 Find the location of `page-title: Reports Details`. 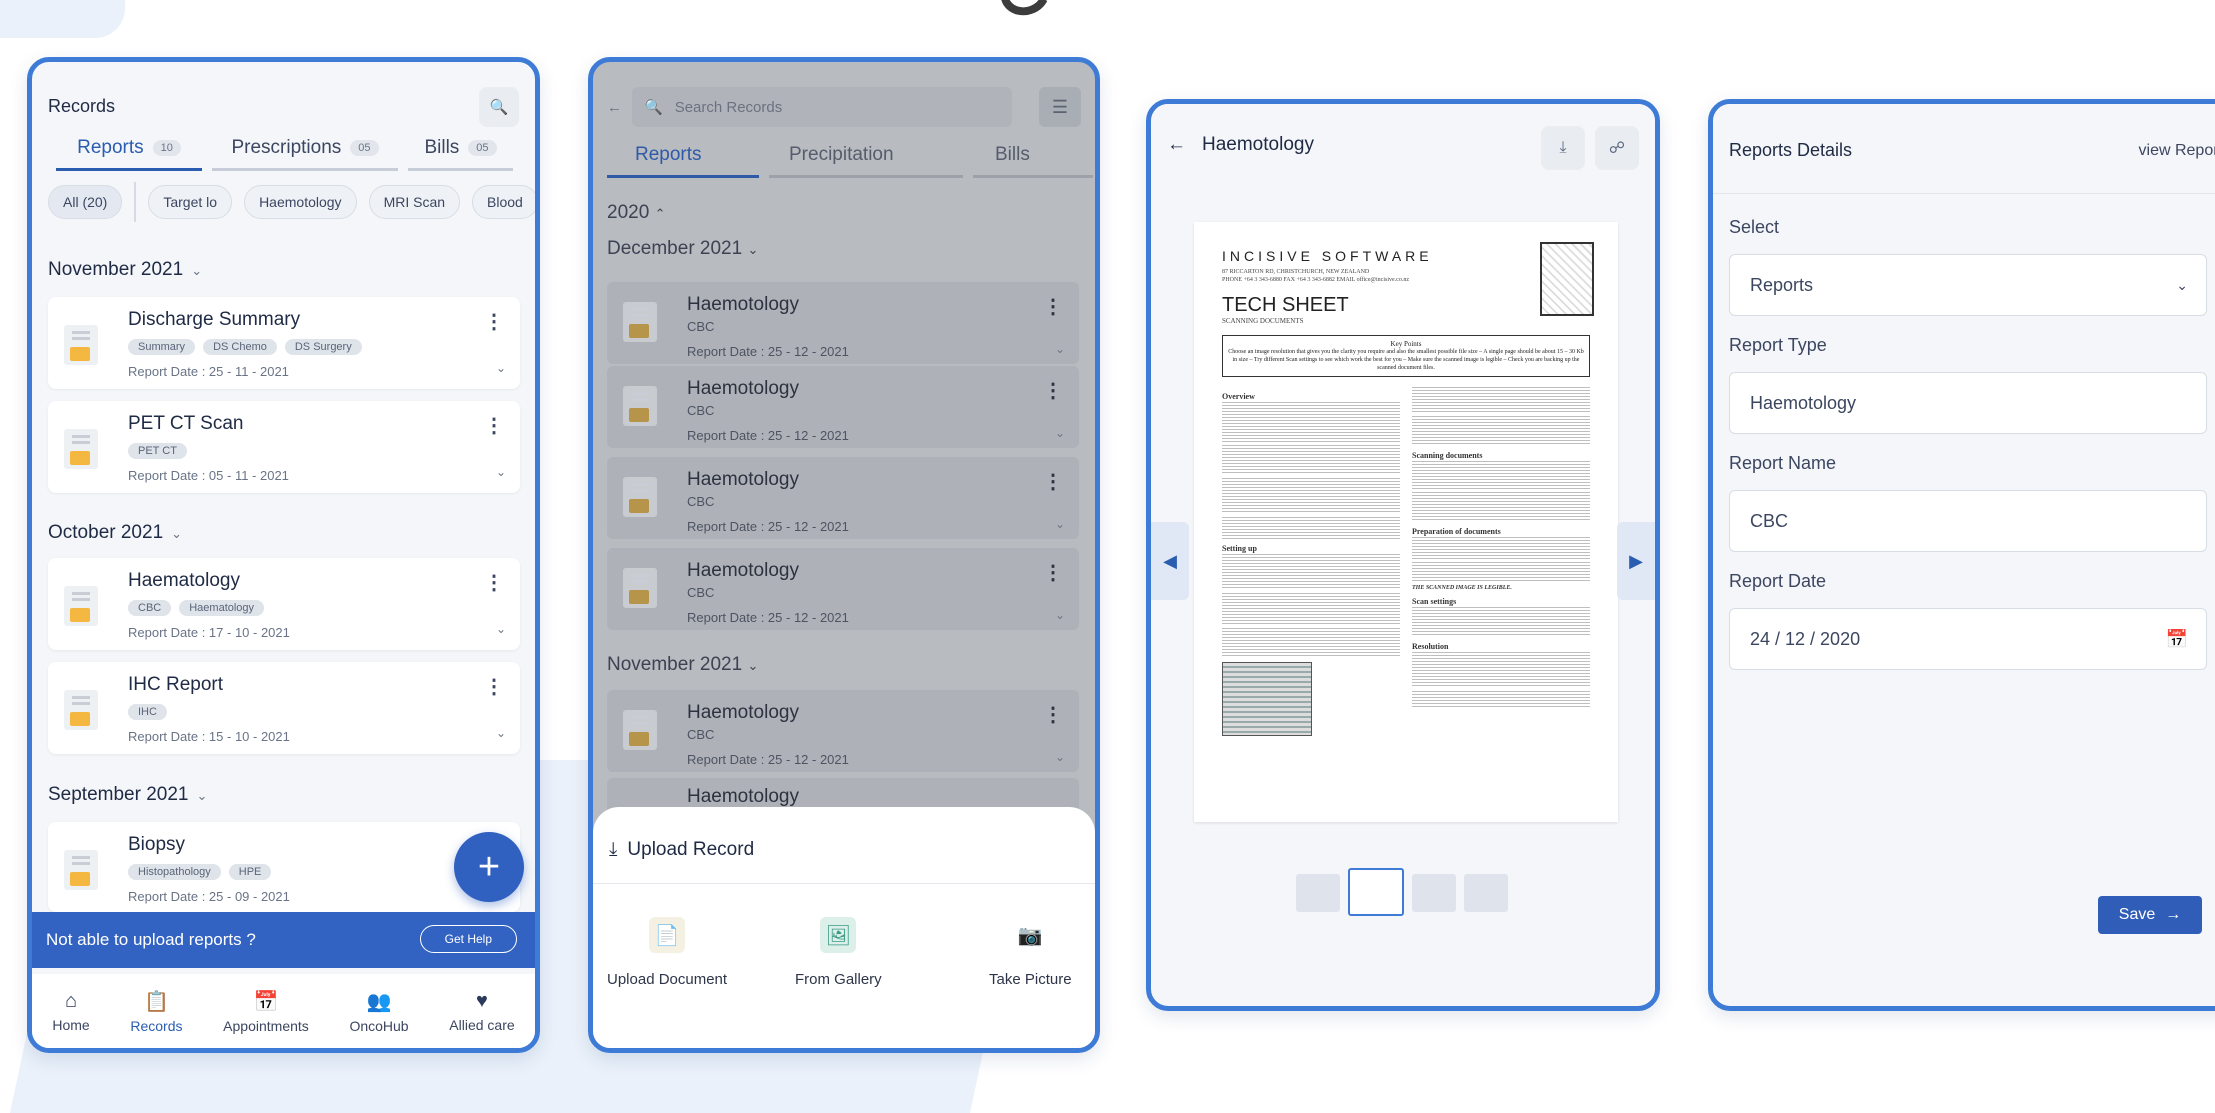

page-title: Reports Details is located at coordinates (1791, 150).